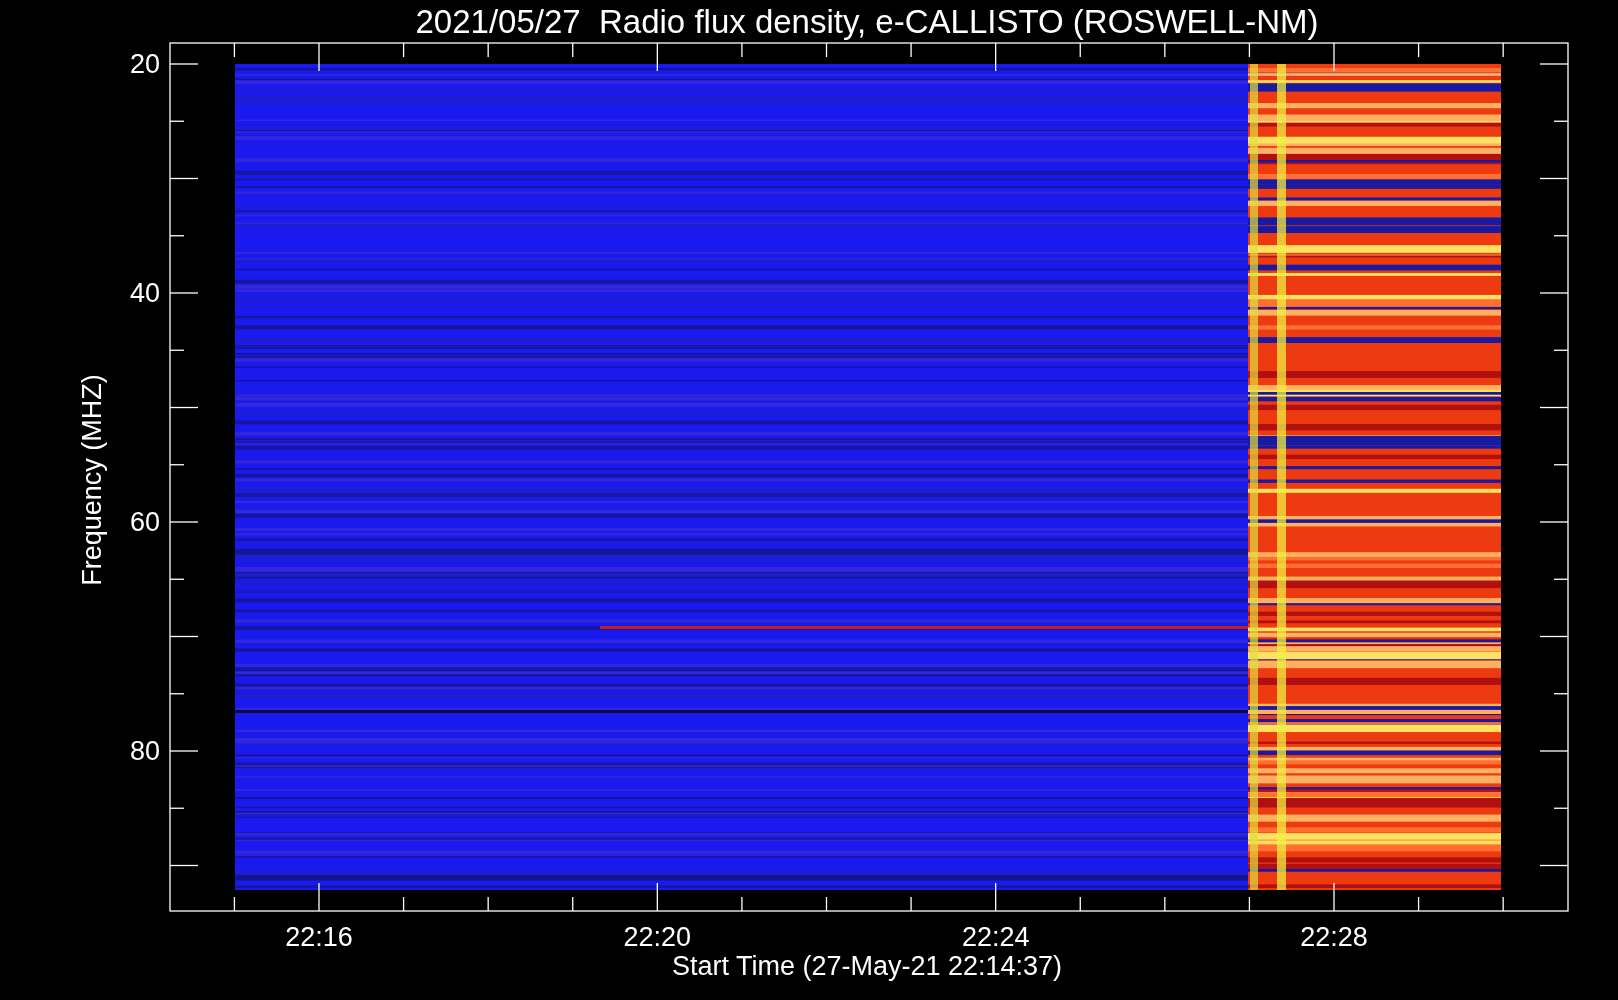 The height and width of the screenshot is (1000, 1618). What do you see at coordinates (144, 64) in the screenshot?
I see `axis-tick-label: 20` at bounding box center [144, 64].